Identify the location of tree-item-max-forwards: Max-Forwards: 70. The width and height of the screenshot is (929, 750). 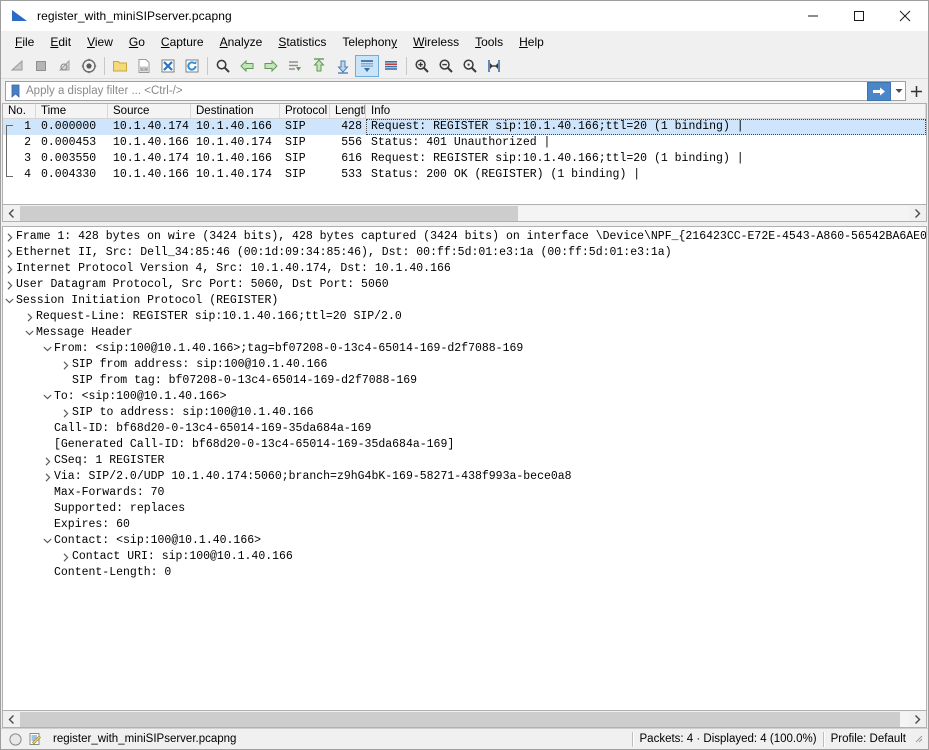
(464, 493).